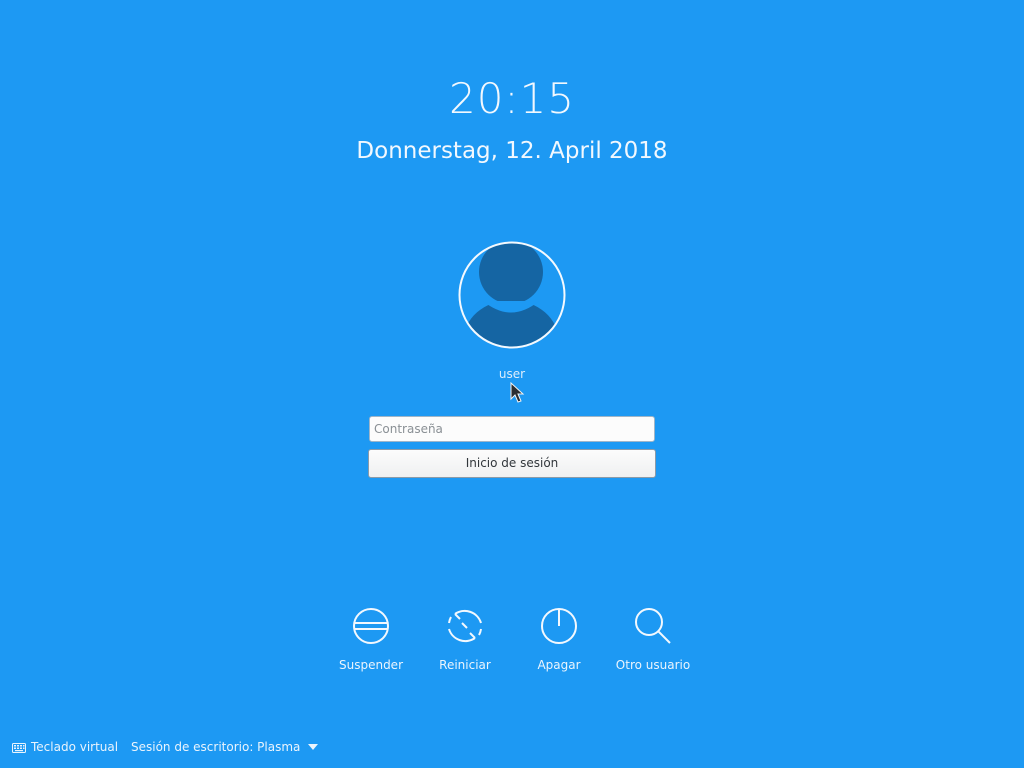  I want to click on mouse-cursor-icon, so click(517, 392).